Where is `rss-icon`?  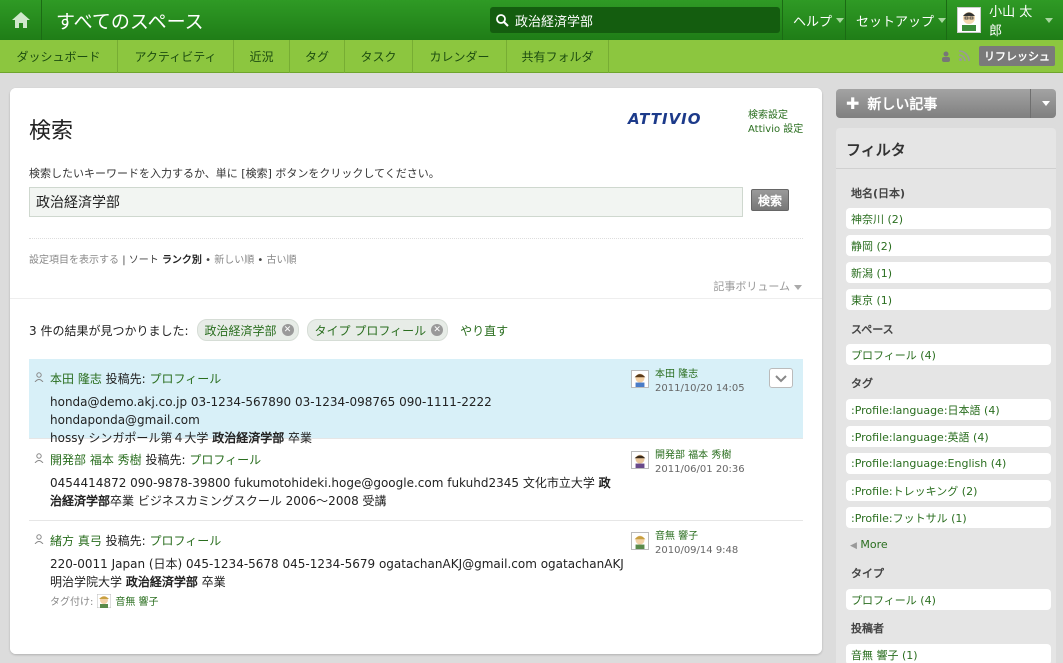 rss-icon is located at coordinates (964, 56).